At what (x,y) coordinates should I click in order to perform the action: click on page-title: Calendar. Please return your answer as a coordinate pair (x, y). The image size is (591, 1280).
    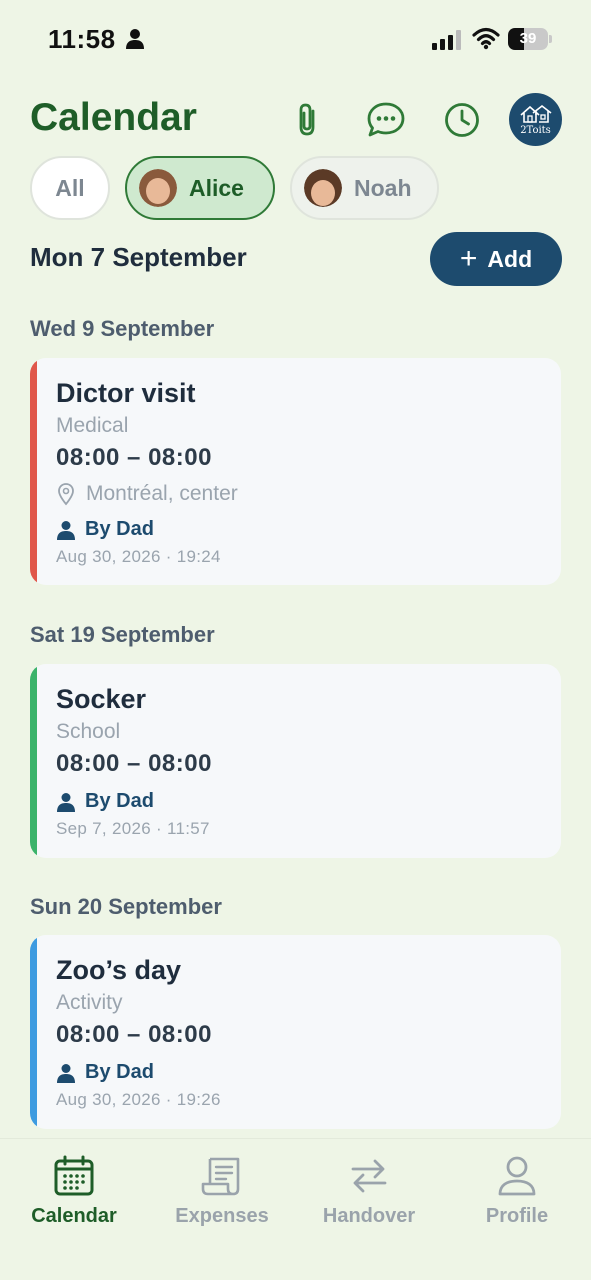
    Looking at the image, I should click on (113, 117).